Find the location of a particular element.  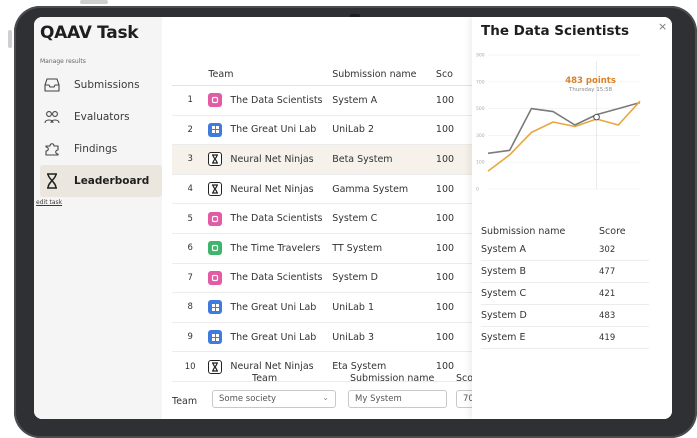

score-table-row: System A 302 is located at coordinates (565, 250).